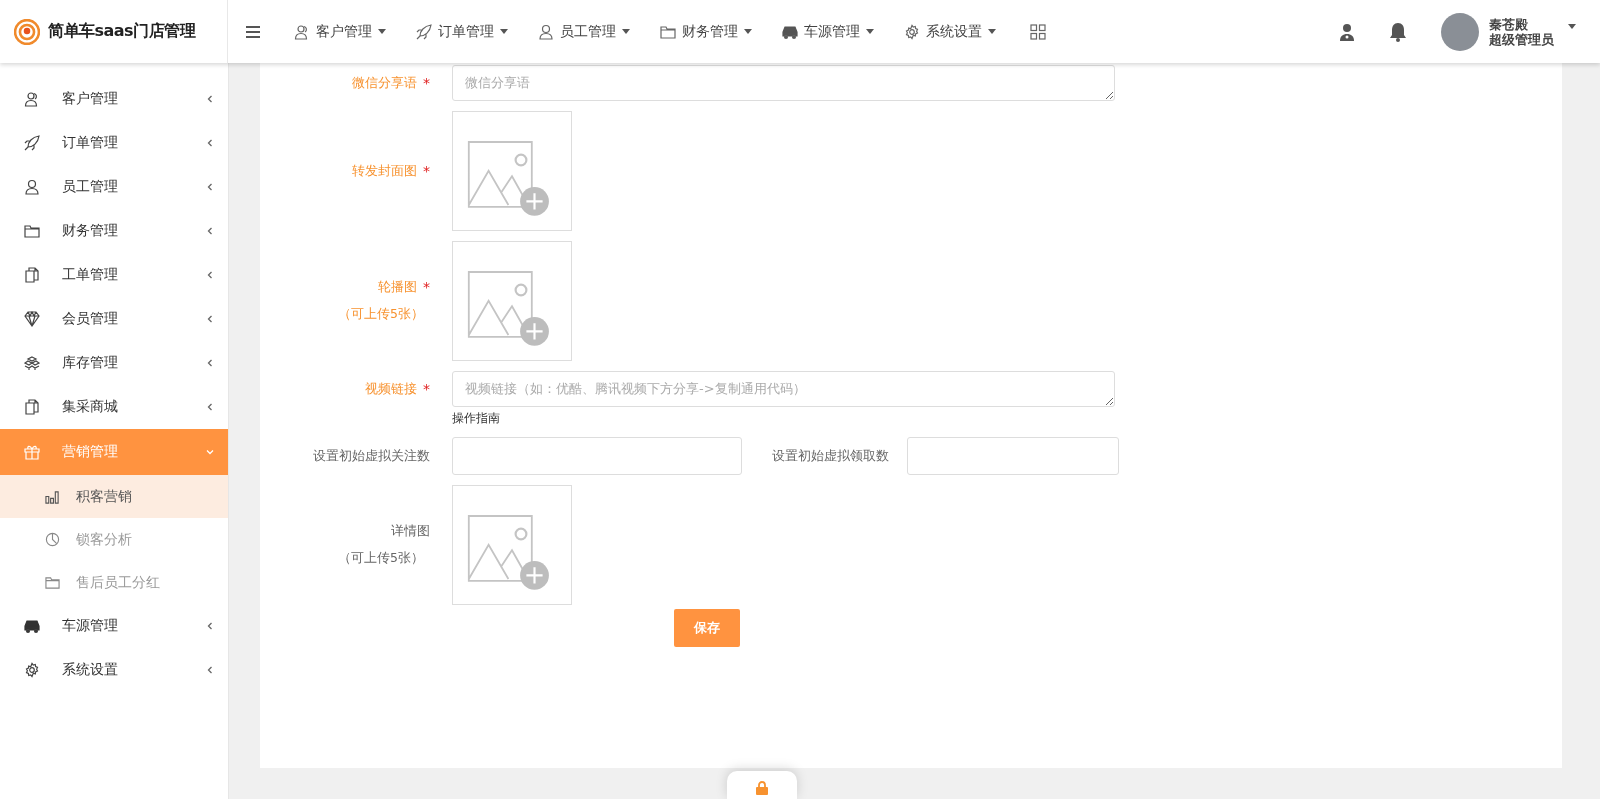 This screenshot has height=799, width=1600. I want to click on sidebar-item: 车源管理, so click(114, 626).